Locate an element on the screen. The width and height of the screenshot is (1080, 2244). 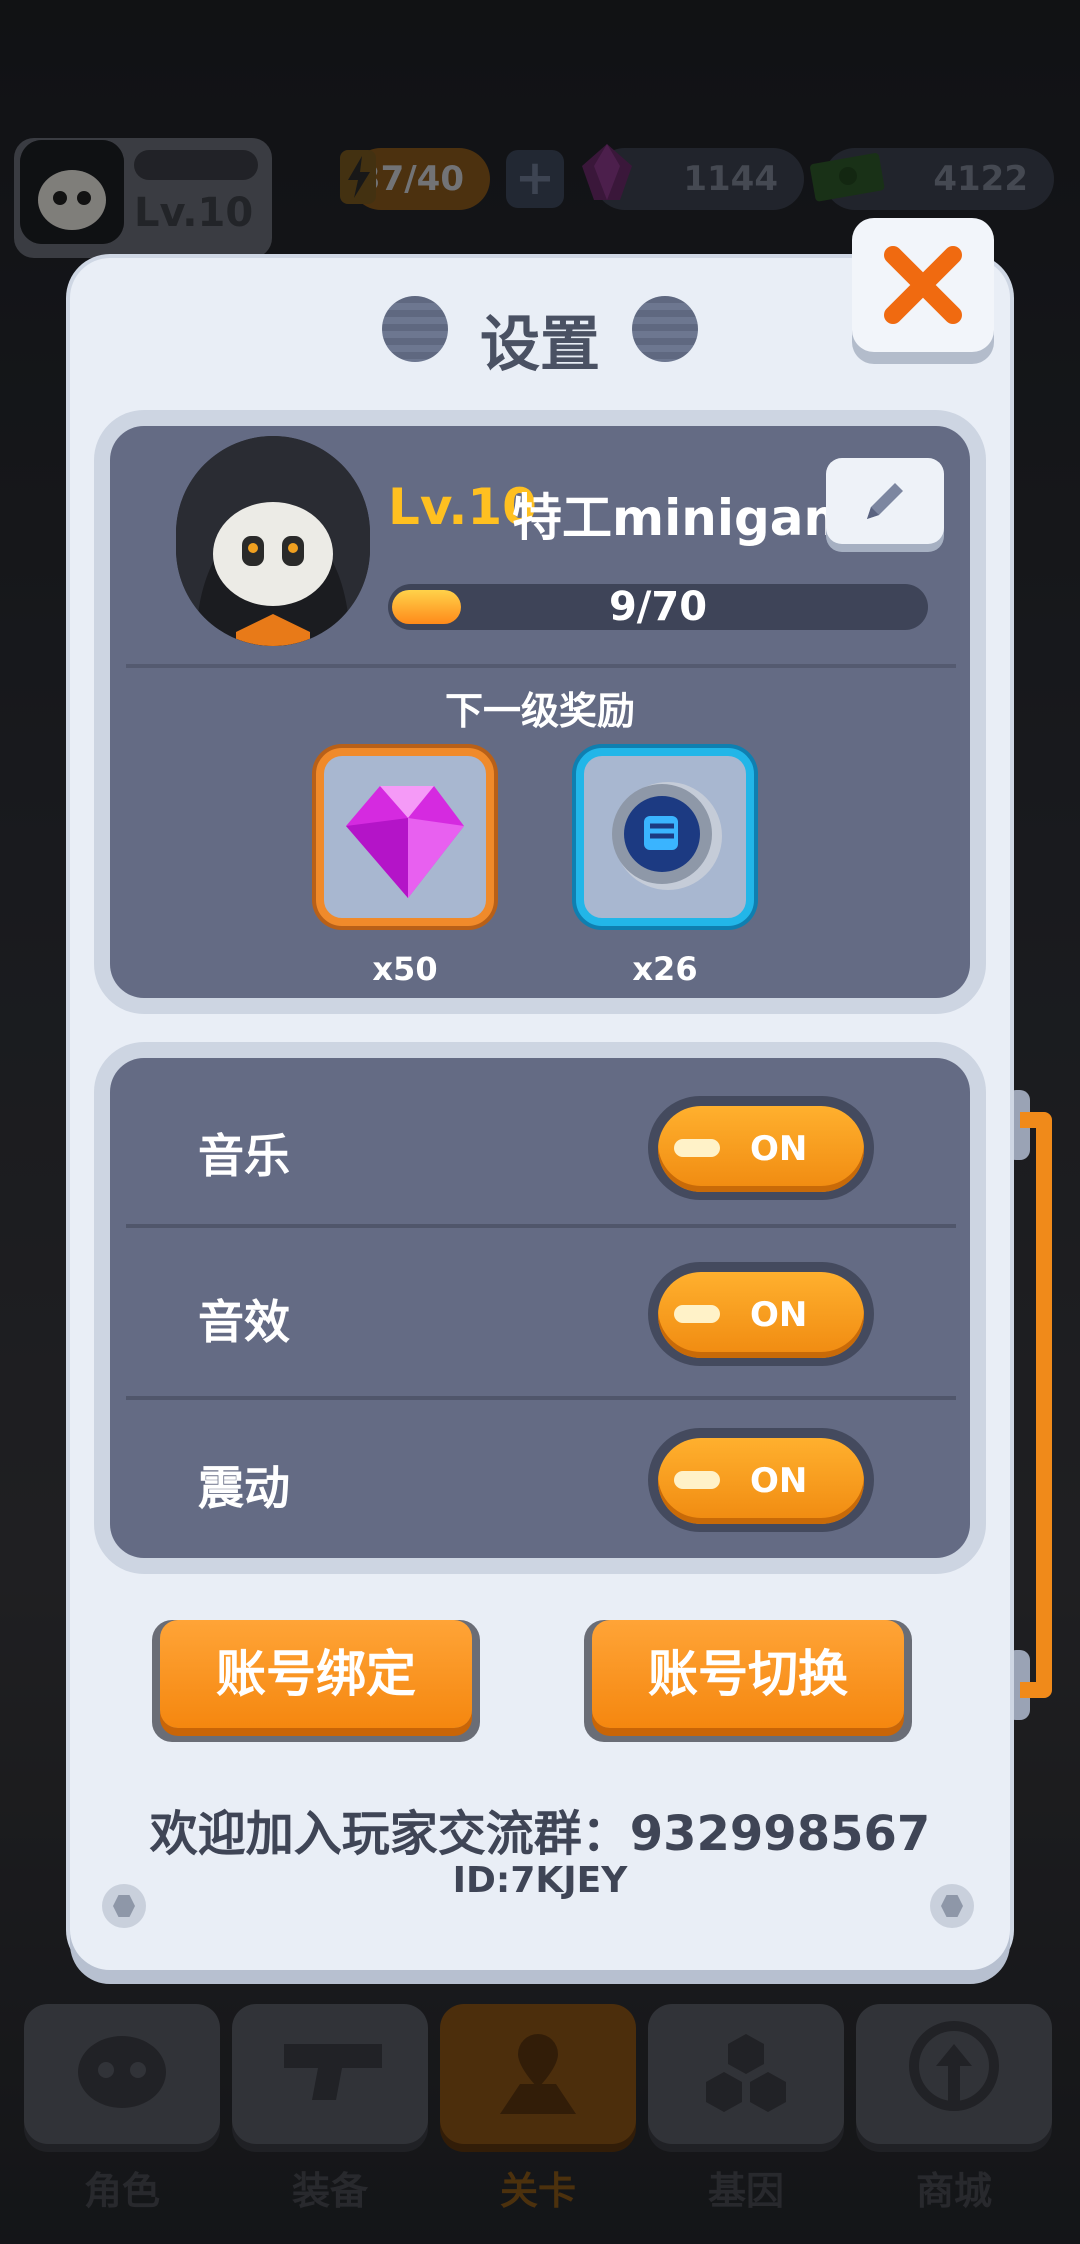
music-toggle: ON is located at coordinates (761, 1149).